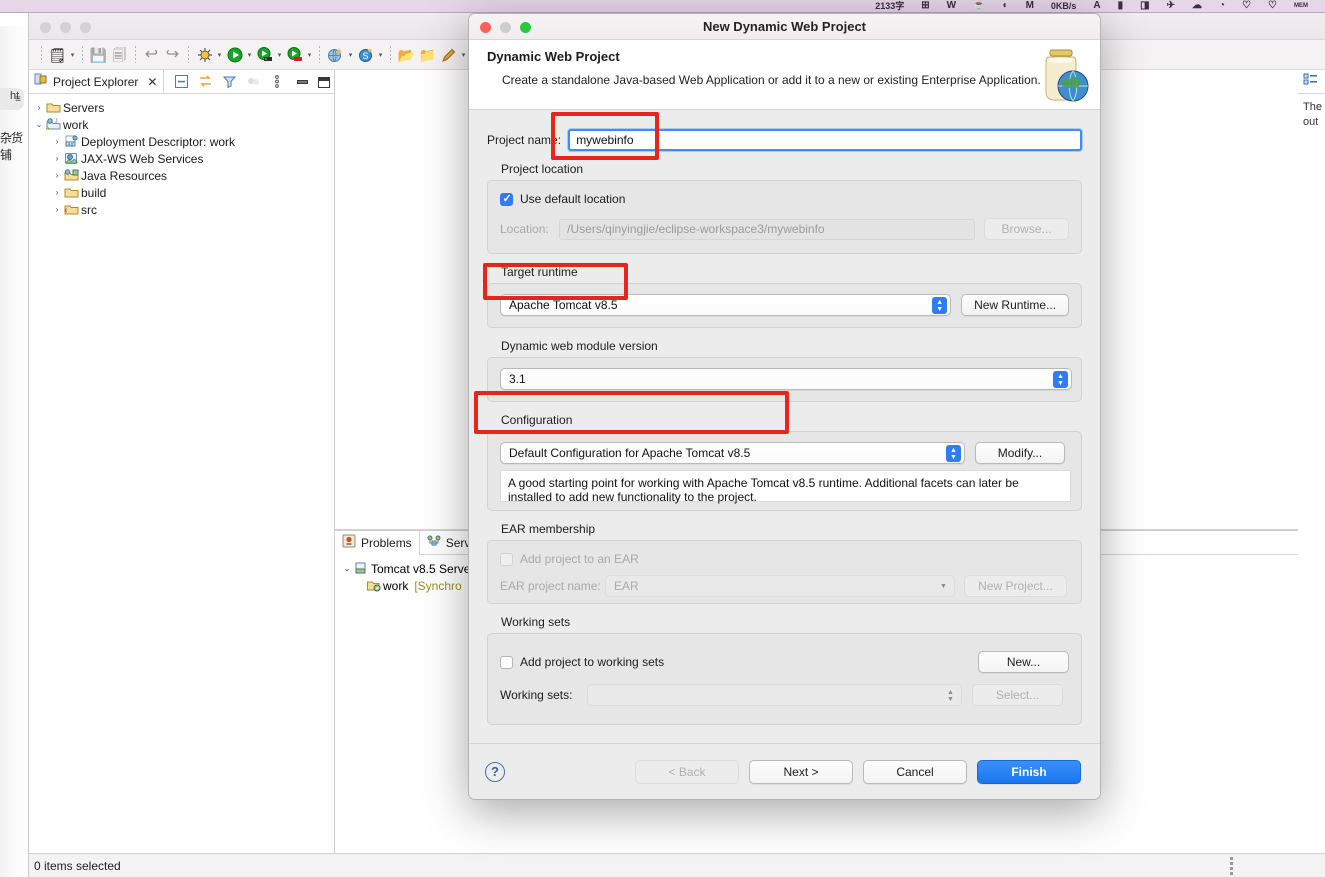 The height and width of the screenshot is (877, 1325). What do you see at coordinates (1171, 6) in the screenshot?
I see `menubar-item-10: ✈` at bounding box center [1171, 6].